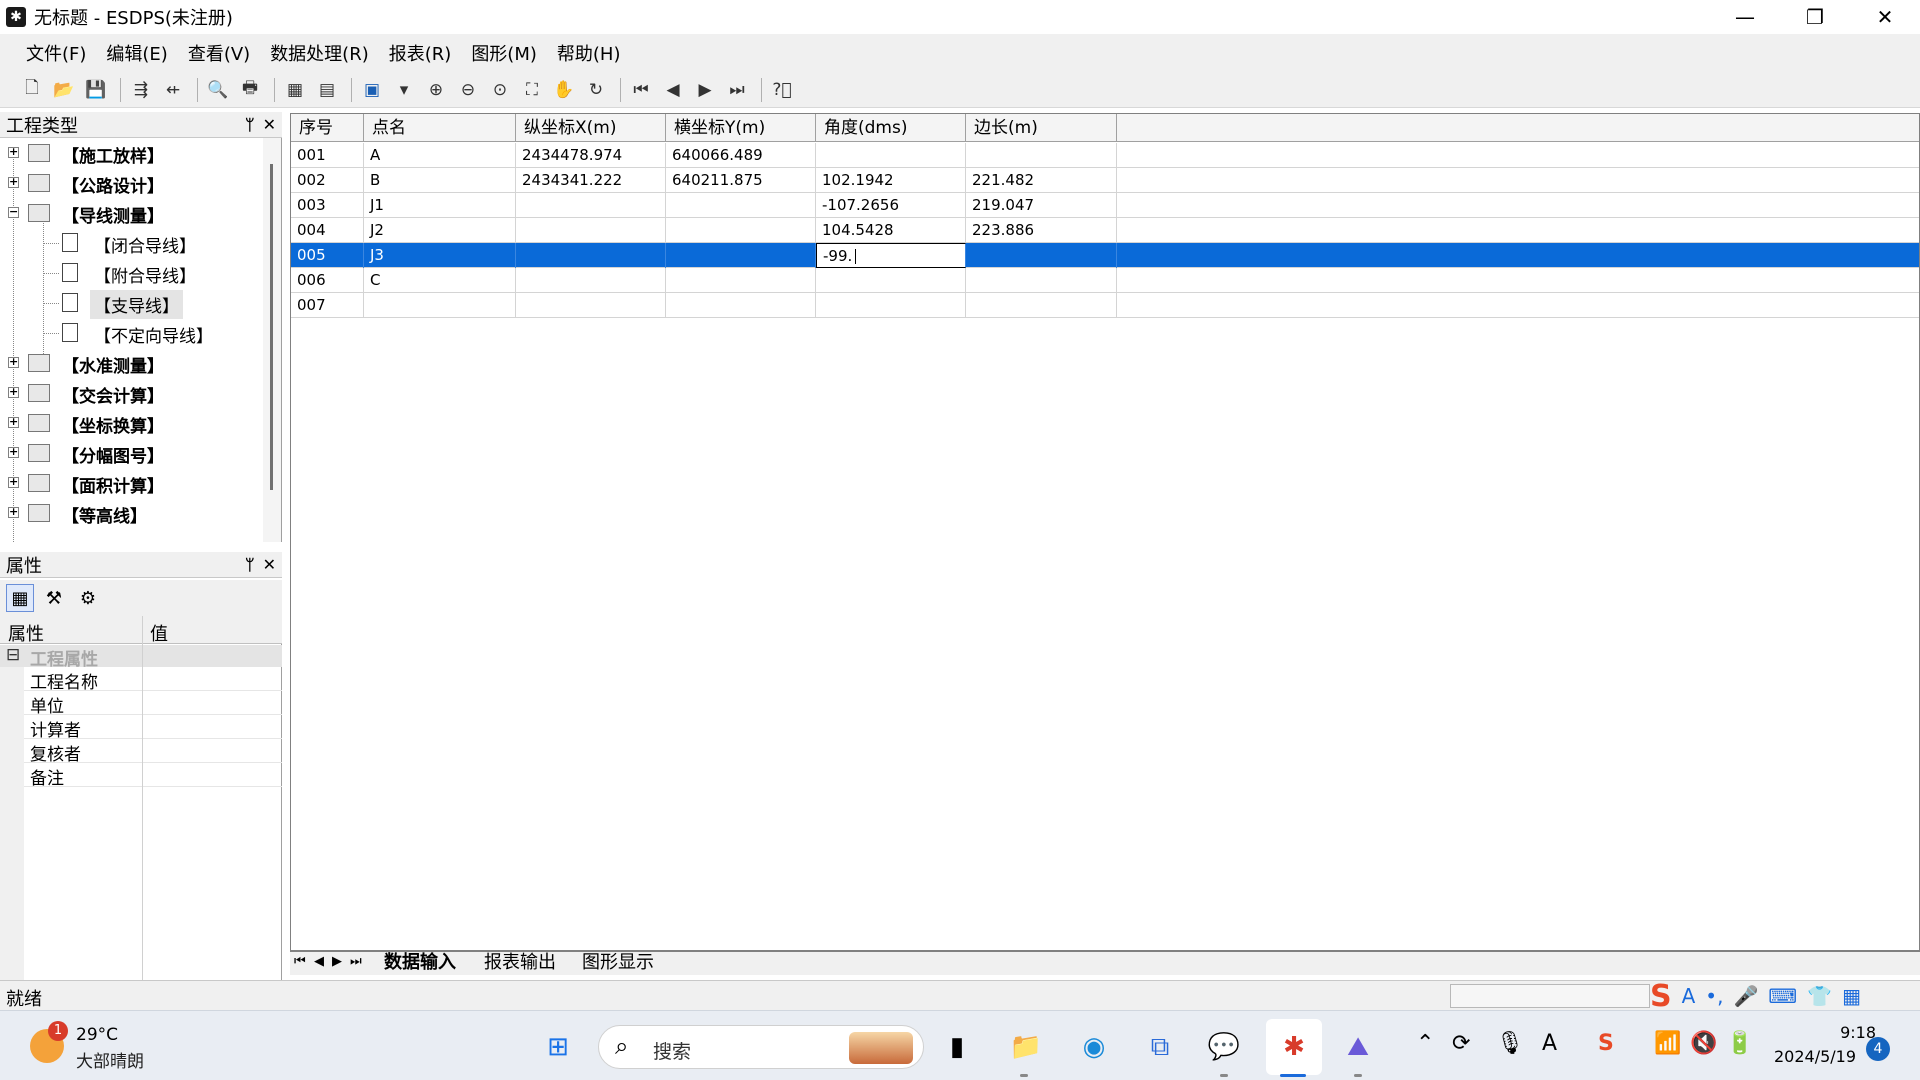 This screenshot has width=1920, height=1080. Describe the element at coordinates (327, 205) in the screenshot. I see `cell-index: 003` at that location.